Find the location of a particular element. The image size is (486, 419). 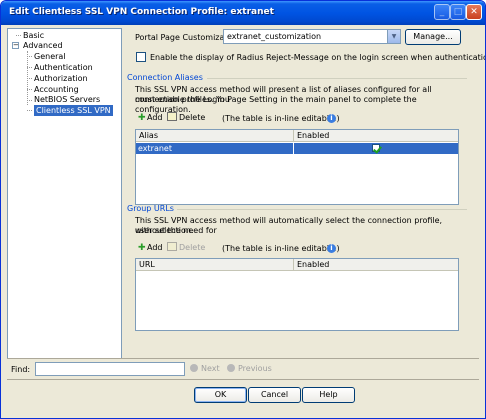

help-button: Help is located at coordinates (328, 395).